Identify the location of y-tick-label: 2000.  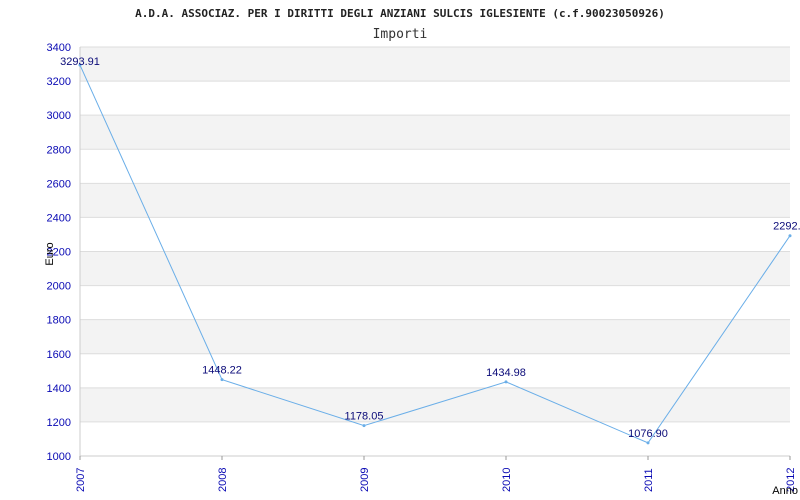
(59, 287).